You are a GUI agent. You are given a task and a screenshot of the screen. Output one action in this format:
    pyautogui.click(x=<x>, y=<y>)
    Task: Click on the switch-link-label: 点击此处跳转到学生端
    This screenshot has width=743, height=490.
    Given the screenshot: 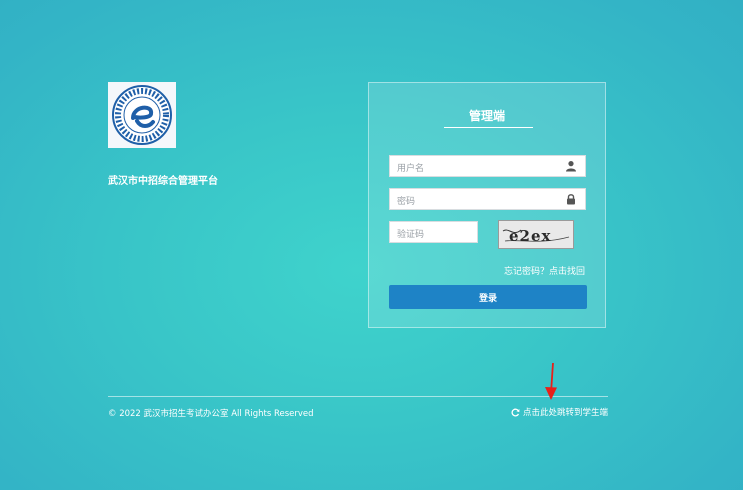 What is the action you would take?
    pyautogui.click(x=565, y=412)
    